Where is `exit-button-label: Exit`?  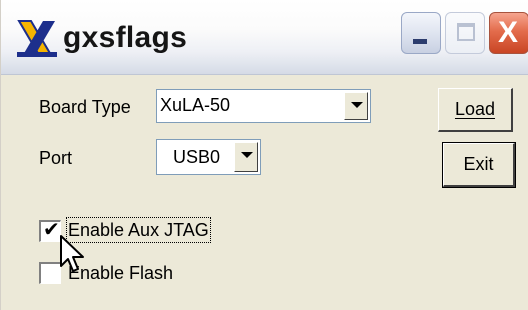 exit-button-label: Exit is located at coordinates (478, 164).